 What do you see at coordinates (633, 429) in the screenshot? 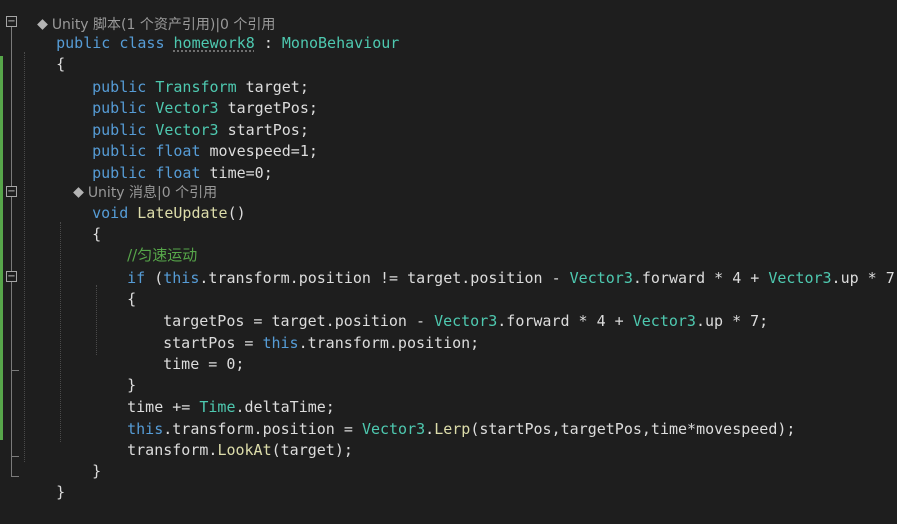
I see `code-fragment: (startPos,targetPos,time*movespeed);` at bounding box center [633, 429].